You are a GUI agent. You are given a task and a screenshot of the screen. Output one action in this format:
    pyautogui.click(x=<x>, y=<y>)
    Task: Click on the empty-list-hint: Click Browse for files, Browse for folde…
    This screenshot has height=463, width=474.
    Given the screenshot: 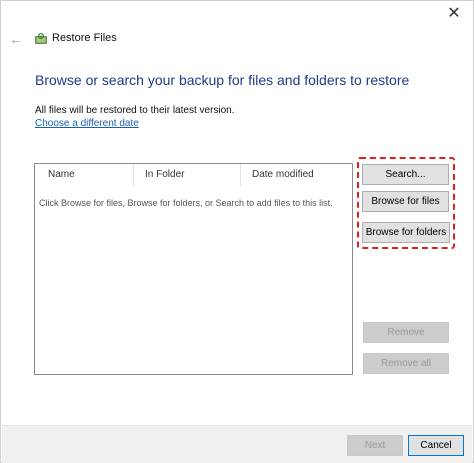 What is the action you would take?
    pyautogui.click(x=186, y=203)
    